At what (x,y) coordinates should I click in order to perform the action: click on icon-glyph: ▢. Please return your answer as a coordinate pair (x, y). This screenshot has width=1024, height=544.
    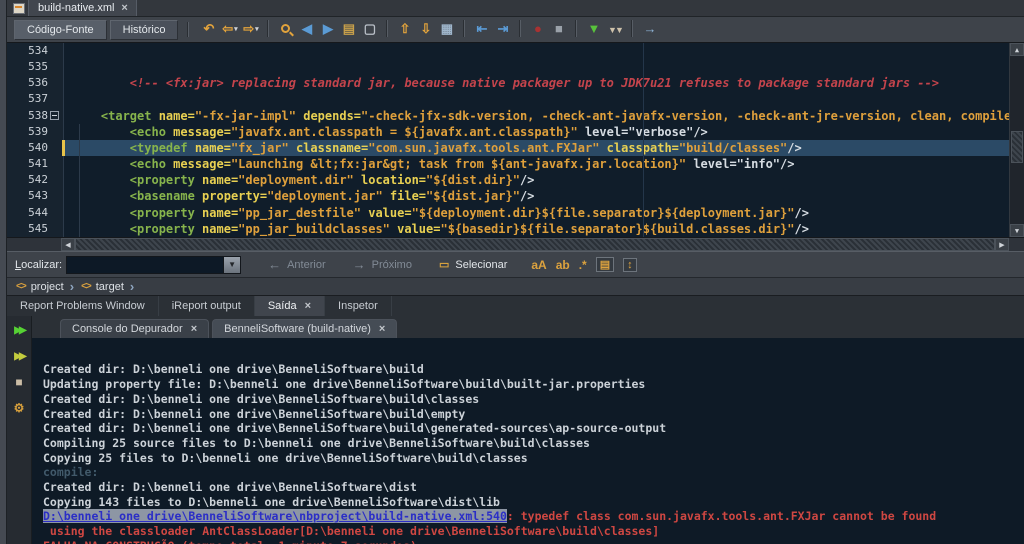
    Looking at the image, I should click on (370, 29).